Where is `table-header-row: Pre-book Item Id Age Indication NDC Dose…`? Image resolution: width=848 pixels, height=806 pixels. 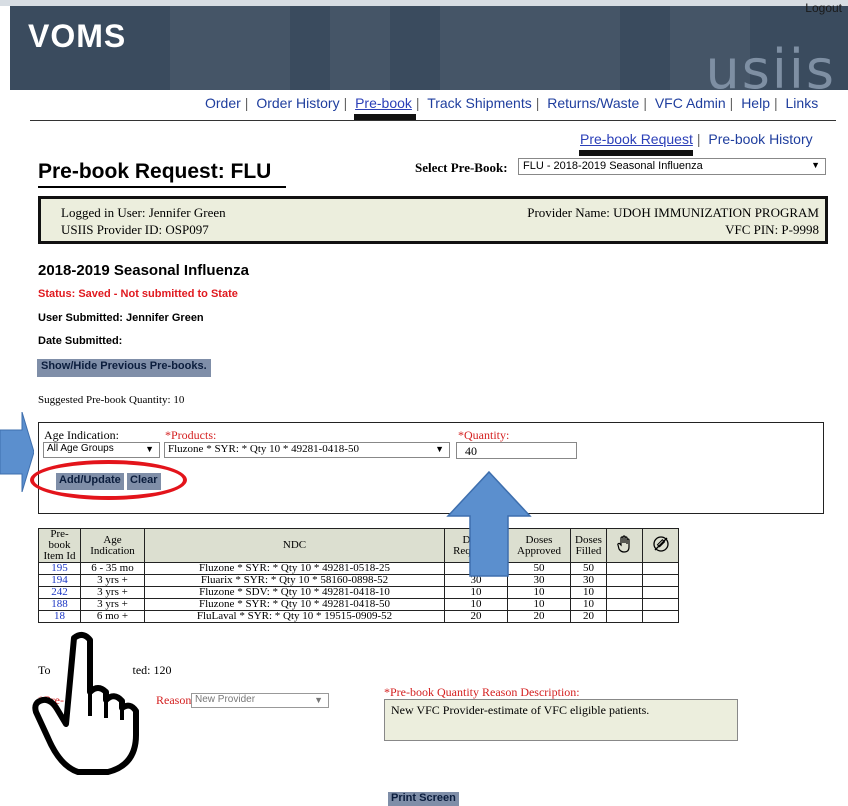 table-header-row: Pre-book Item Id Age Indication NDC Dose… is located at coordinates (358, 545).